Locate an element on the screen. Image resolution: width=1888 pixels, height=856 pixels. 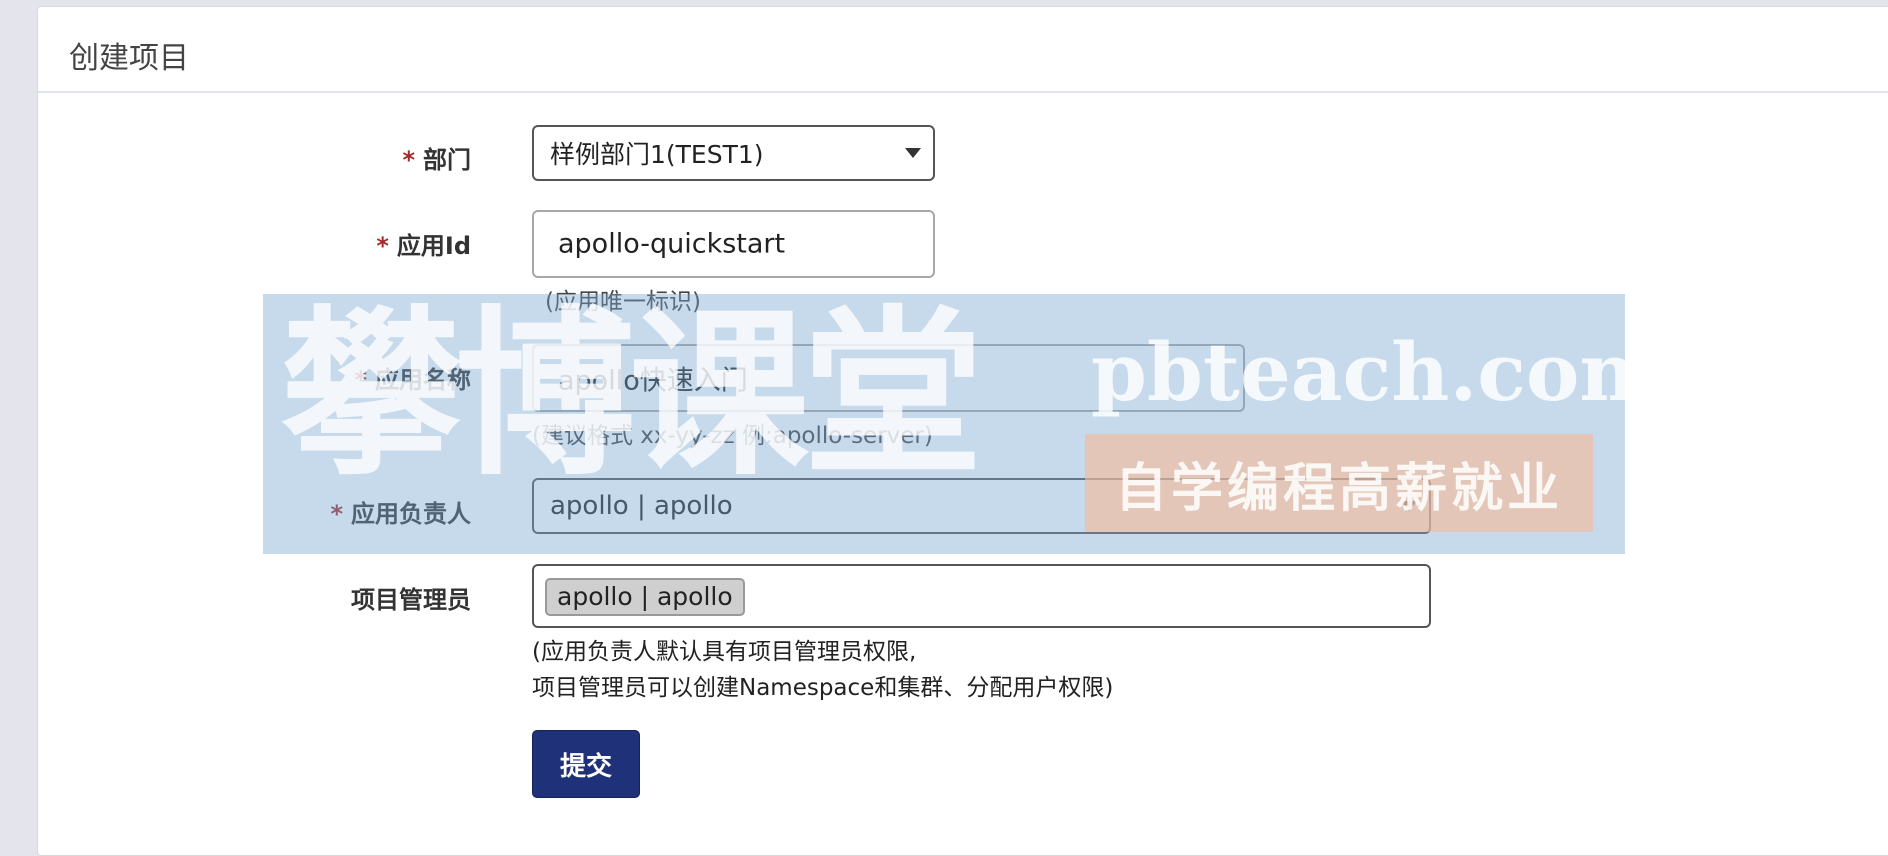
department-select: 样例部门1(TEST1) is located at coordinates (733, 153).